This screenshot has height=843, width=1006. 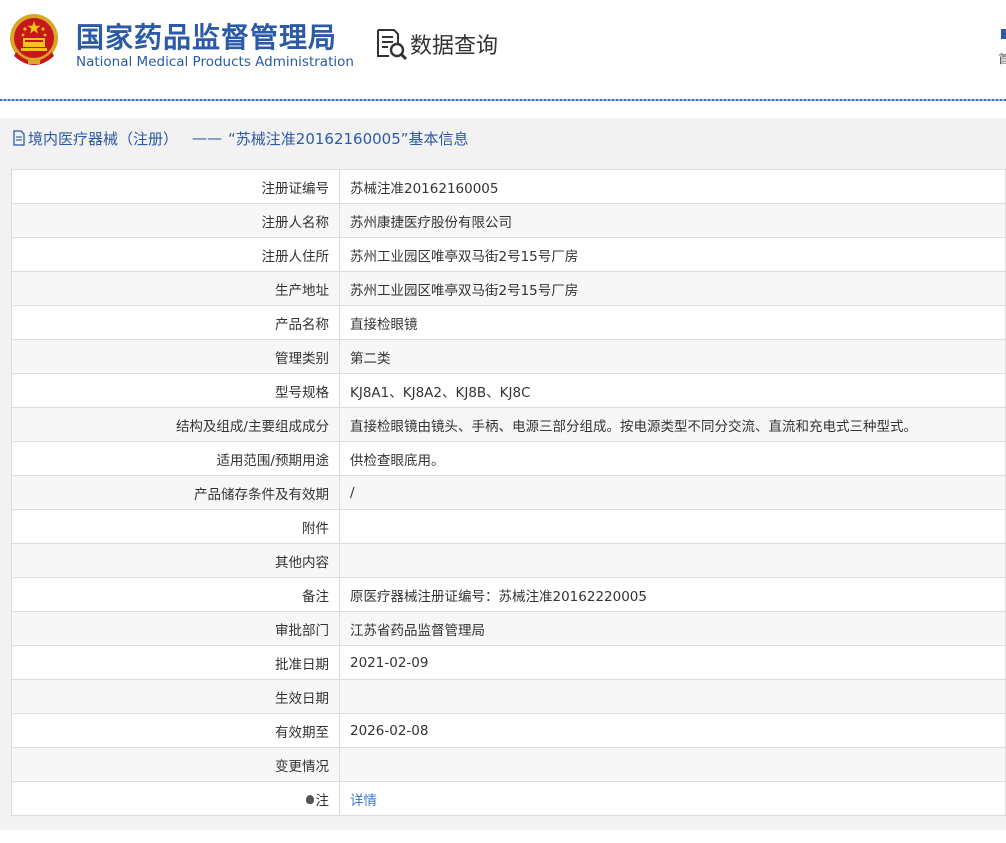 What do you see at coordinates (454, 46) in the screenshot?
I see `data-query-label: 数据查询` at bounding box center [454, 46].